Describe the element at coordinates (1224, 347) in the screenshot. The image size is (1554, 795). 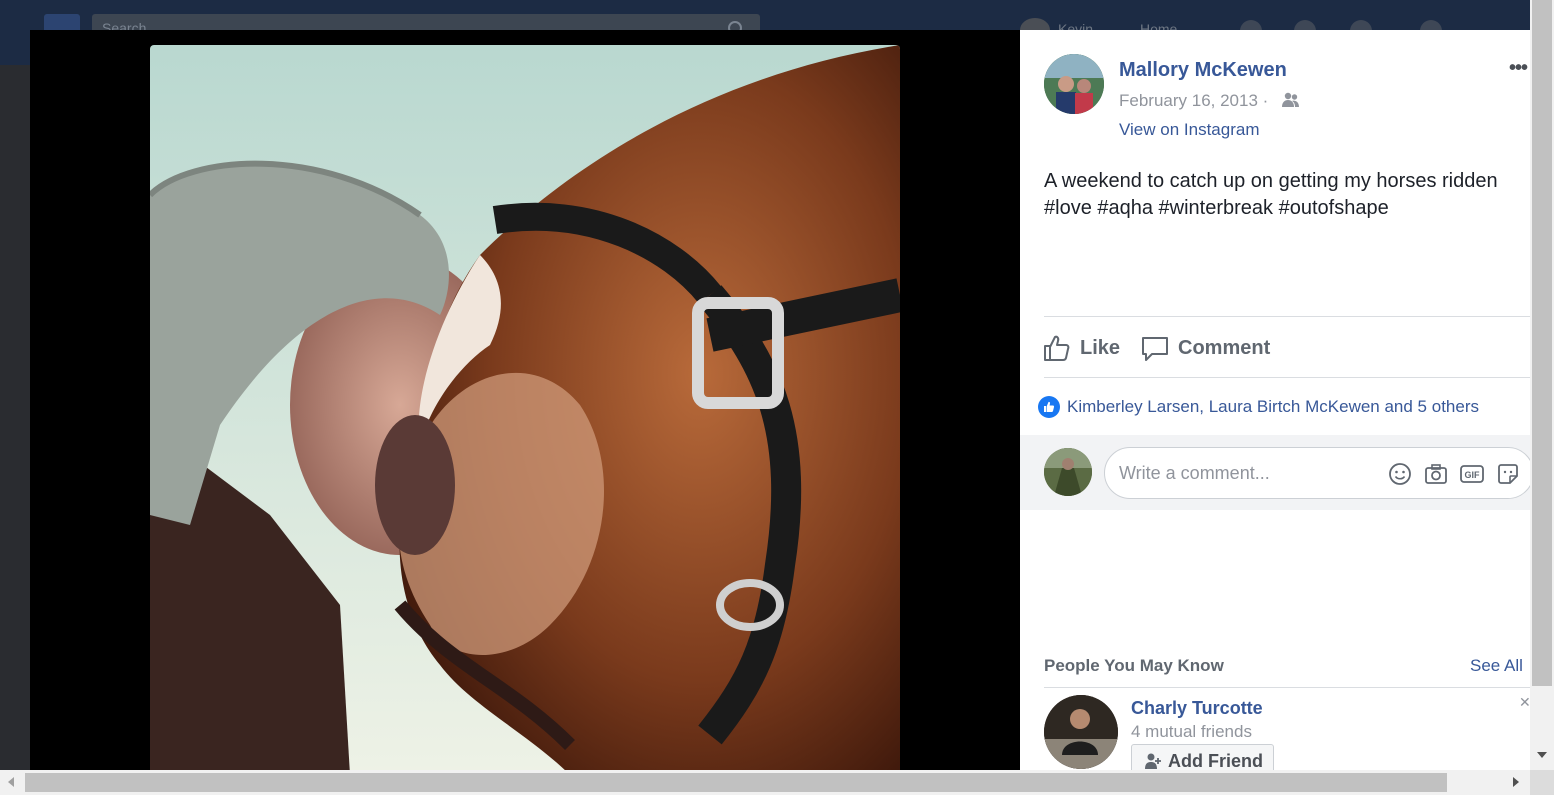
I see `comment-label: Comment` at that location.